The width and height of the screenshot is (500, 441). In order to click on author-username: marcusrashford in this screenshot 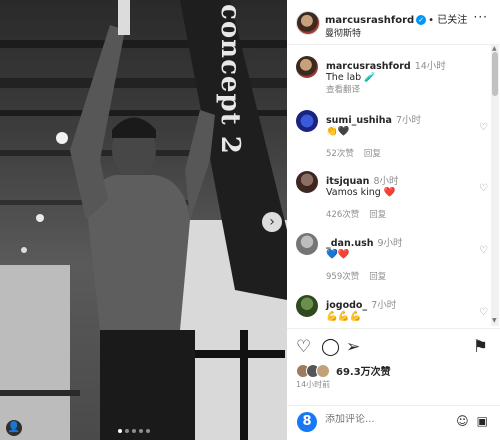, I will do `click(369, 20)`.